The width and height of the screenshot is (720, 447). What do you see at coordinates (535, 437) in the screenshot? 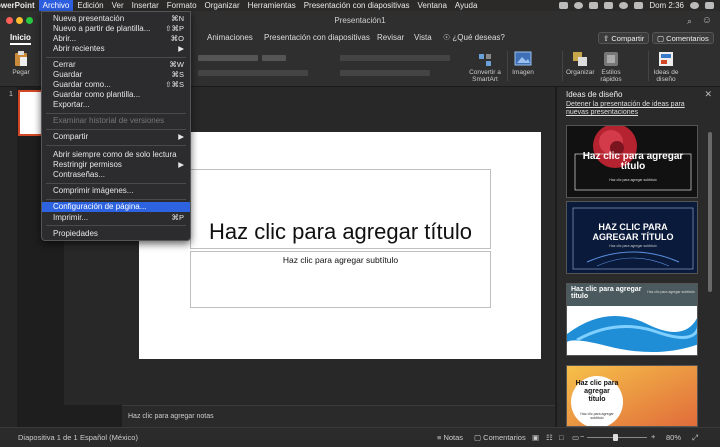
I see `normal-view-icon: ▣` at bounding box center [535, 437].